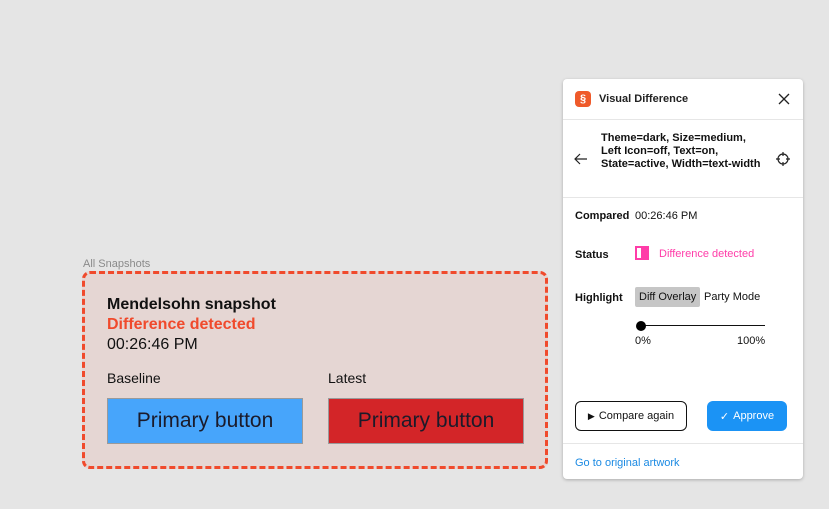 This screenshot has height=509, width=829. Describe the element at coordinates (724, 416) in the screenshot. I see `check-icon: ✓` at that location.